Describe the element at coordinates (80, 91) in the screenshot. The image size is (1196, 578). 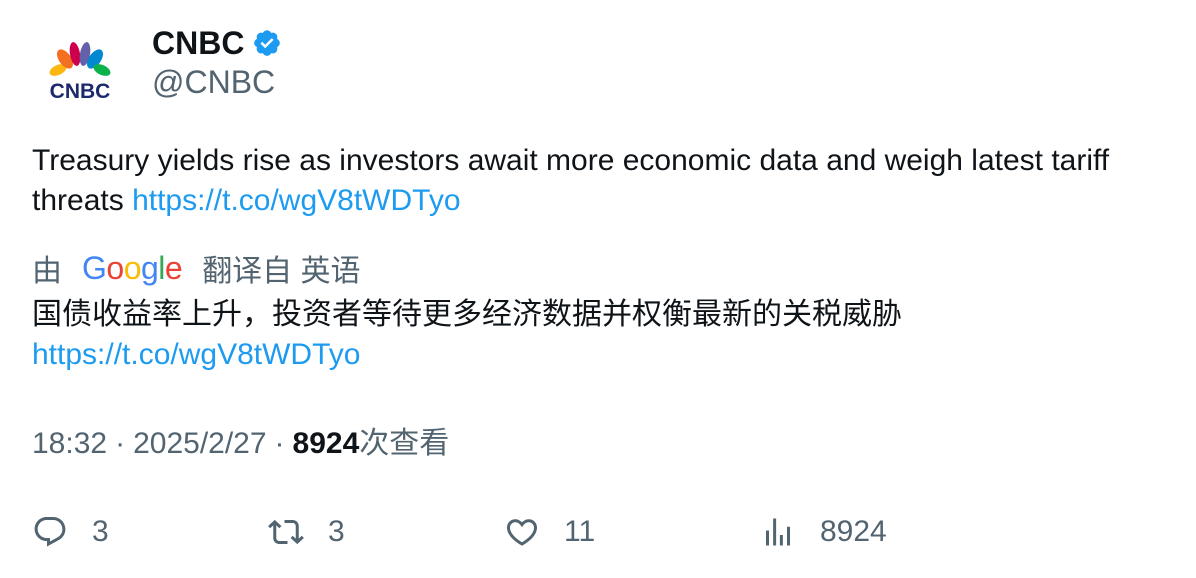
I see `svg-text: CNBC` at that location.